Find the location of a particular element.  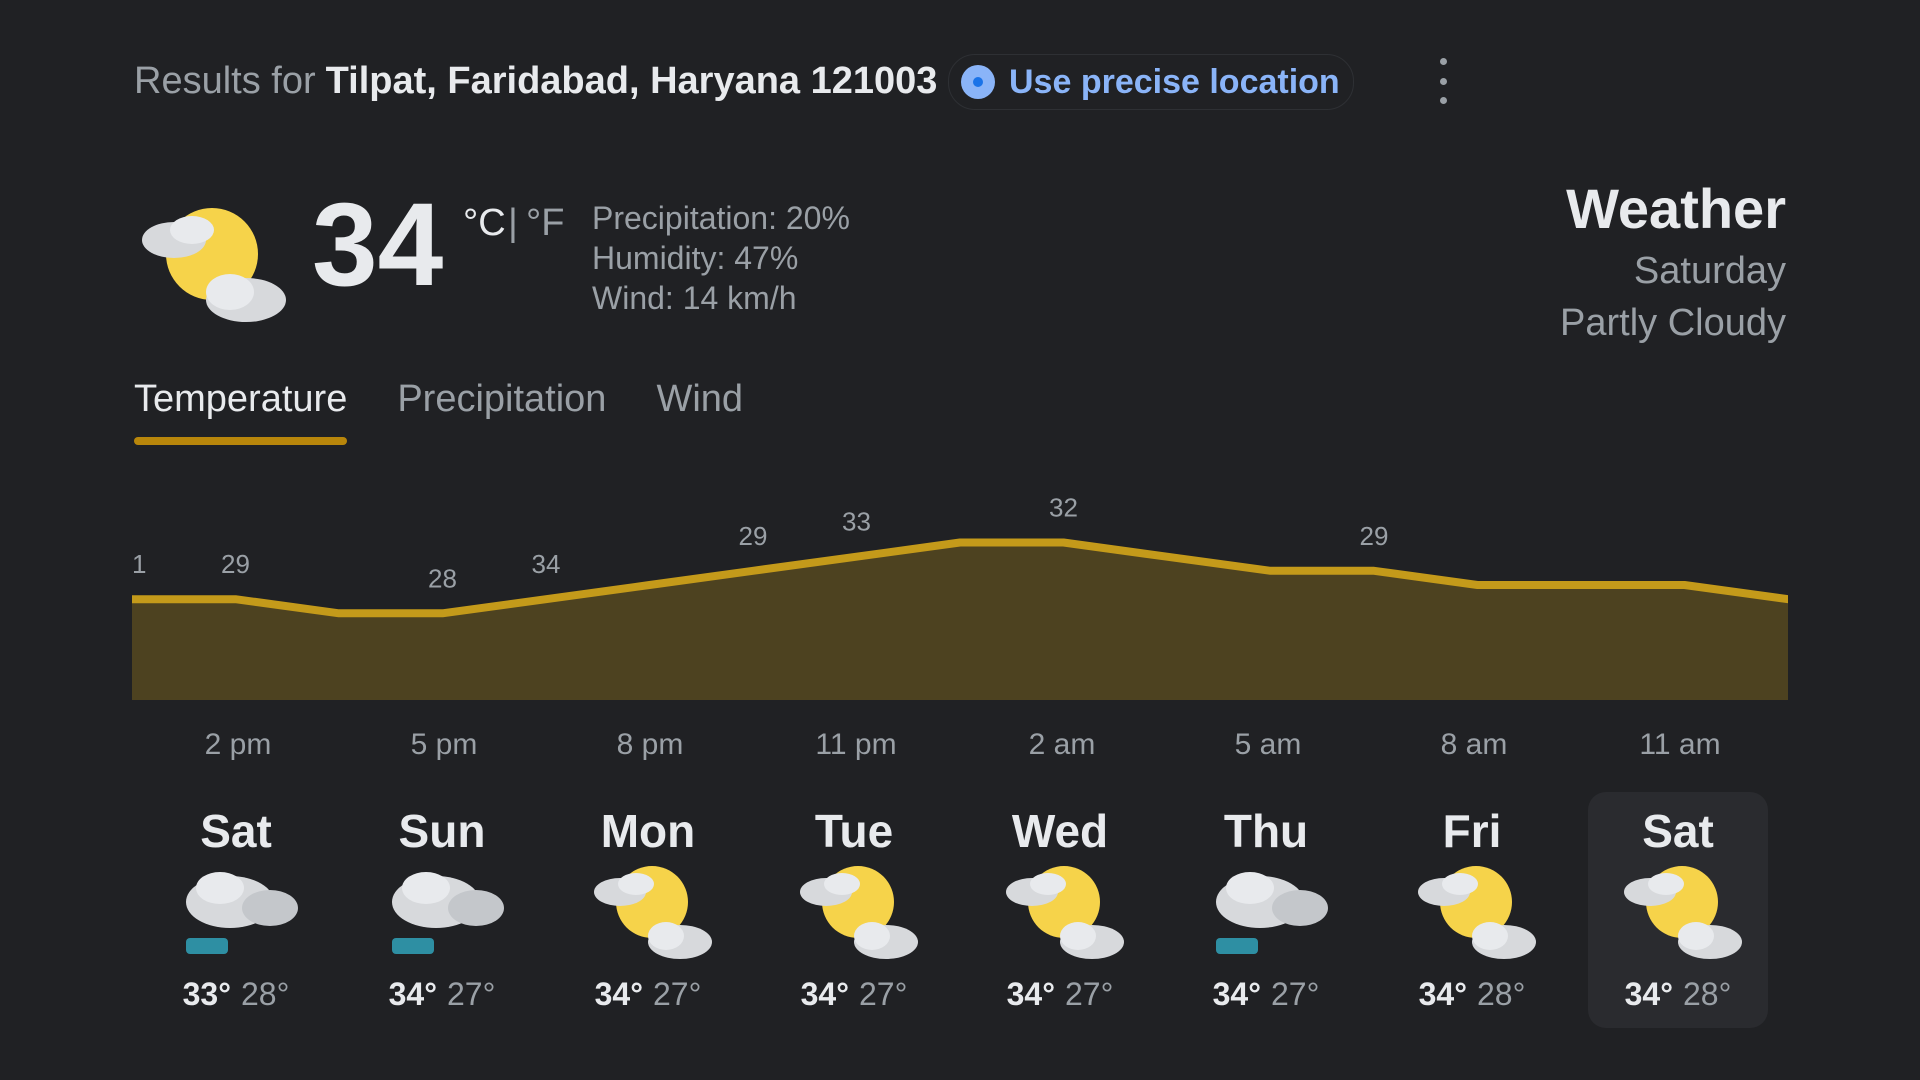

use-precise-location-label: Use precise location is located at coordinates (1174, 81).